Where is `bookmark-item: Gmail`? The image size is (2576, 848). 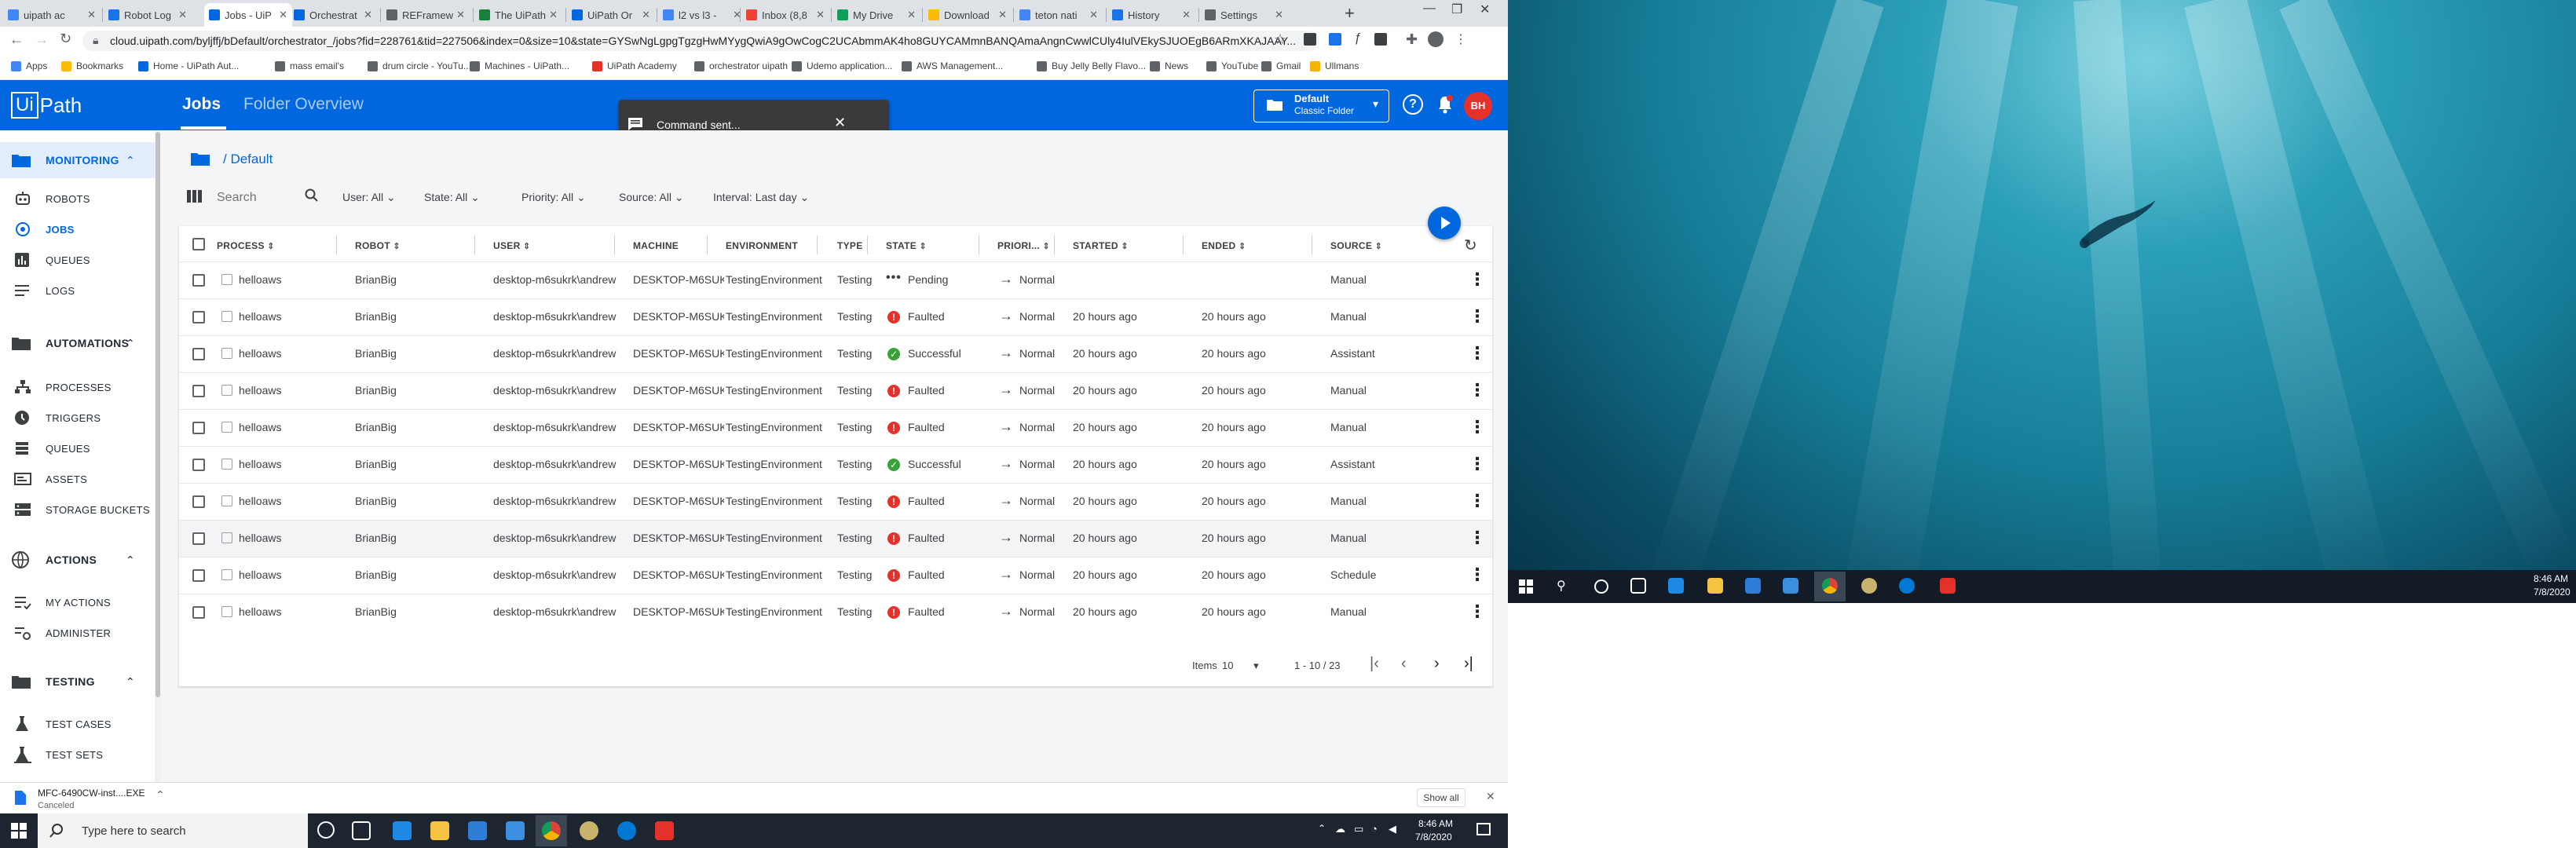 bookmark-item: Gmail is located at coordinates (1281, 65).